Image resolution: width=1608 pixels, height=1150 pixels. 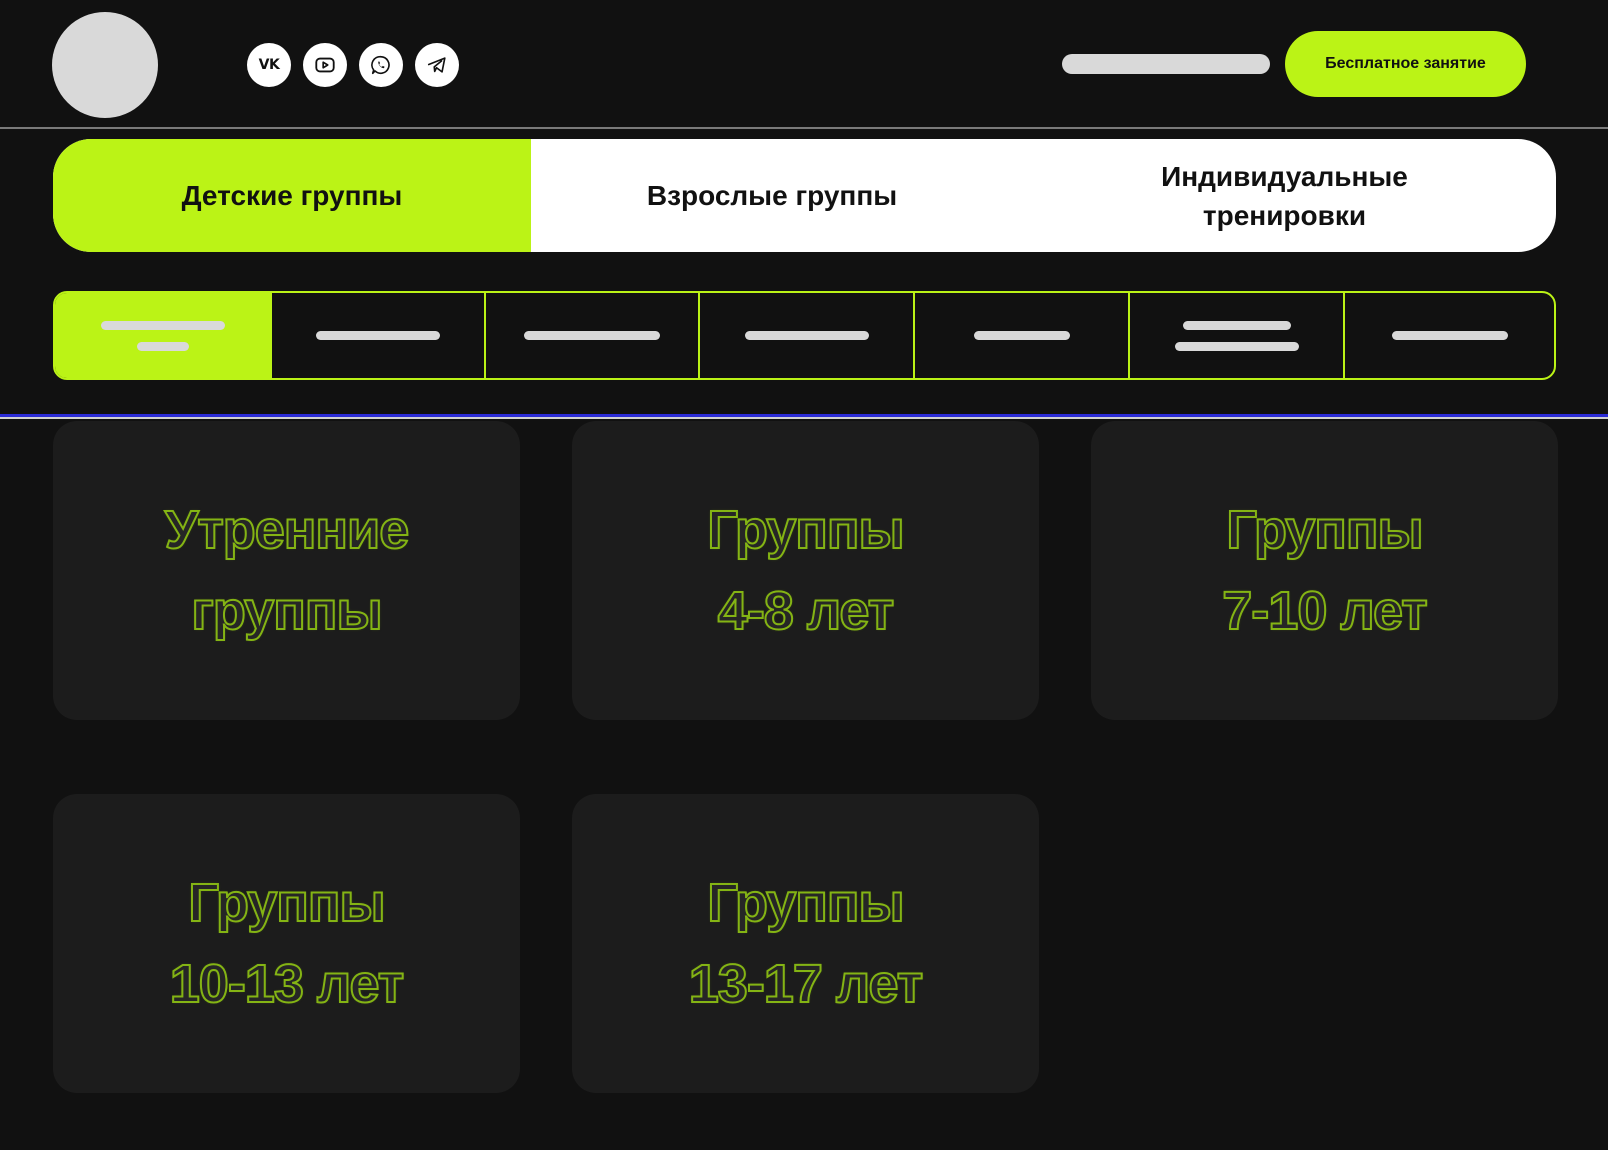 I want to click on vk-icon: VK, so click(x=269, y=65).